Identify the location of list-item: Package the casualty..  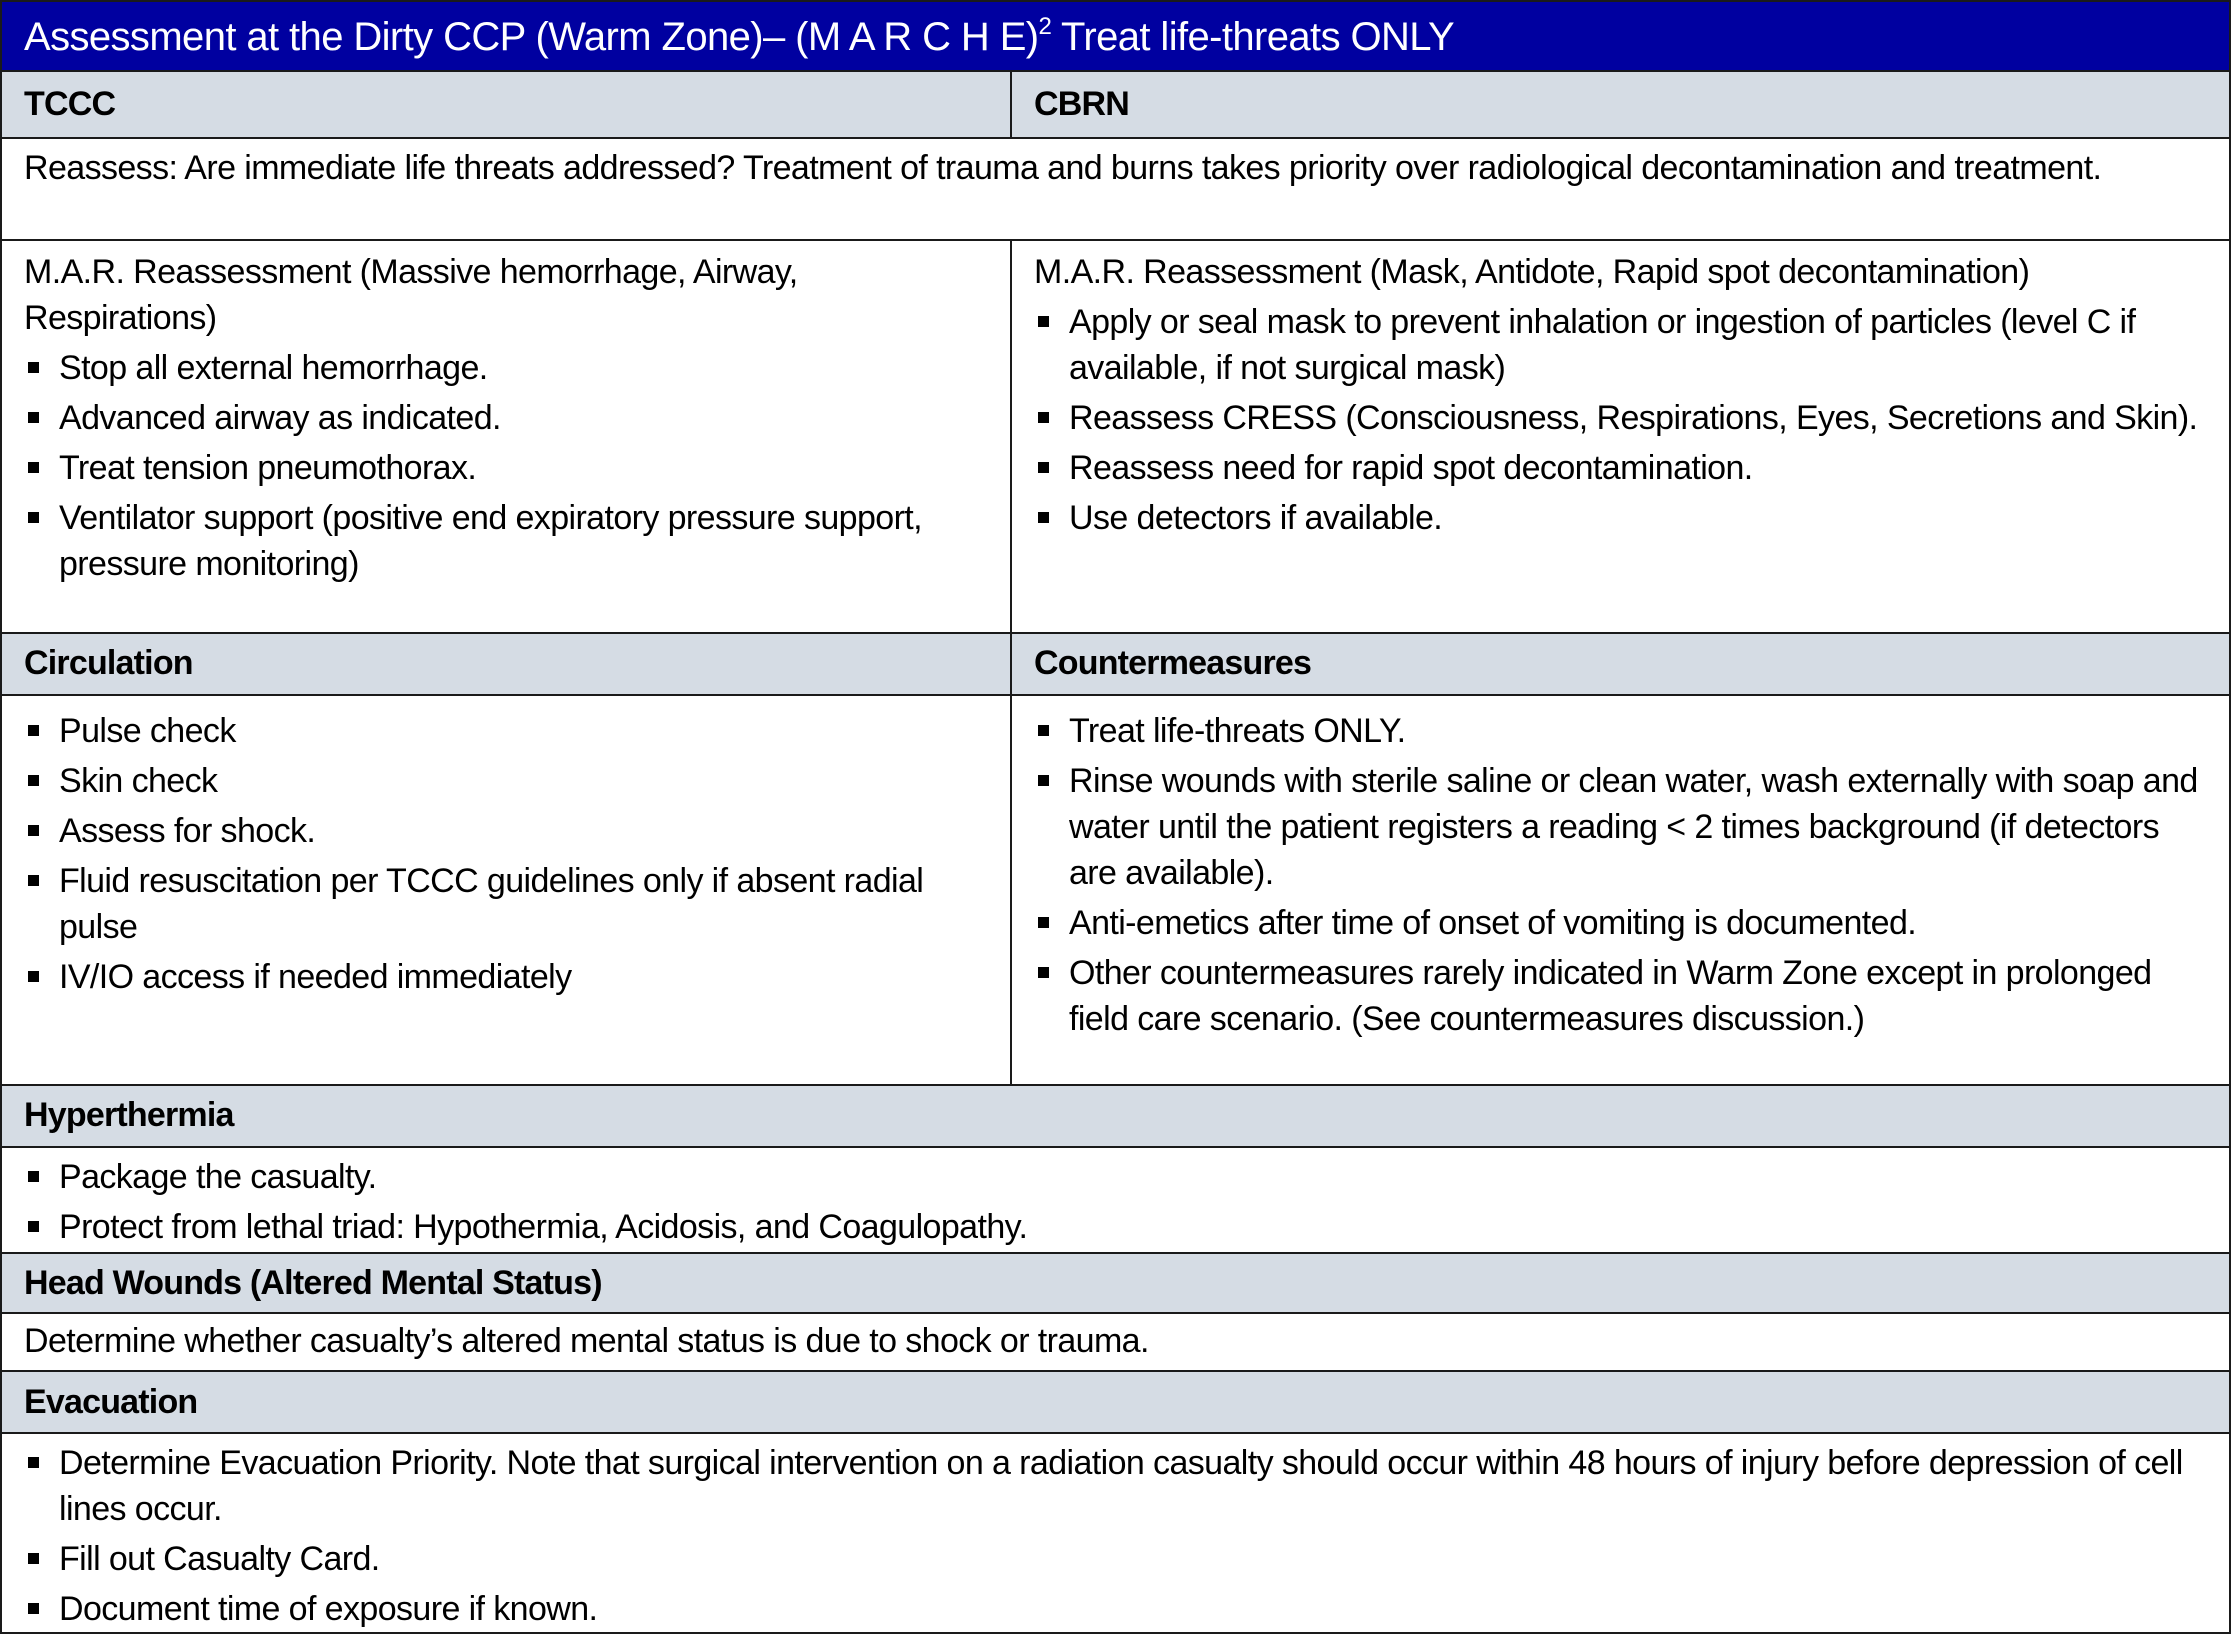
(1116, 1177).